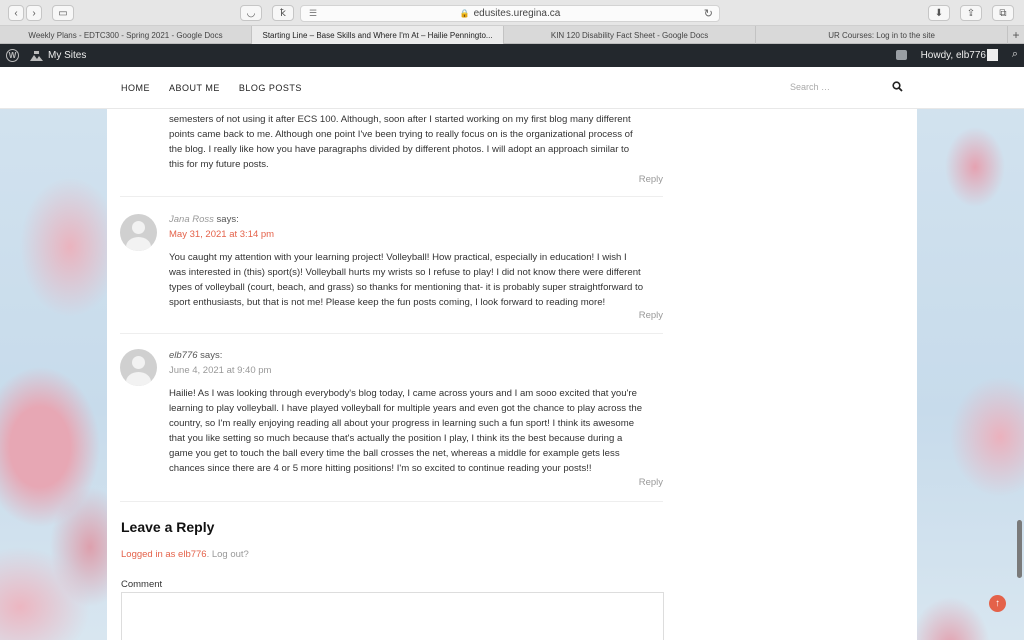 Image resolution: width=1024 pixels, height=640 pixels. What do you see at coordinates (708, 13) in the screenshot?
I see `reload-icon: ↻` at bounding box center [708, 13].